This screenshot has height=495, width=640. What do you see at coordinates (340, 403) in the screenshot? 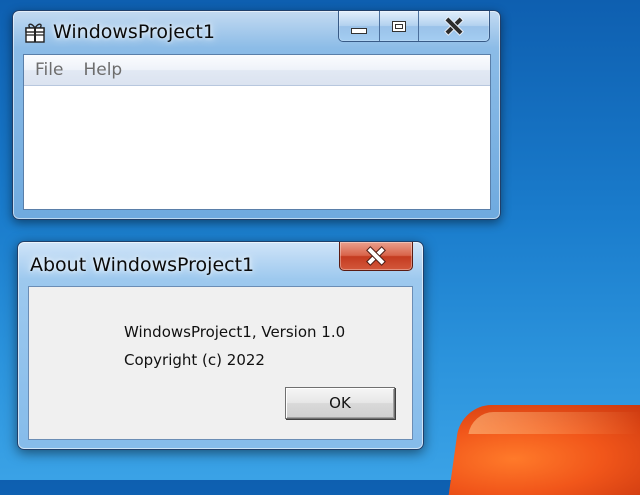
I see `ok-button: OK` at bounding box center [340, 403].